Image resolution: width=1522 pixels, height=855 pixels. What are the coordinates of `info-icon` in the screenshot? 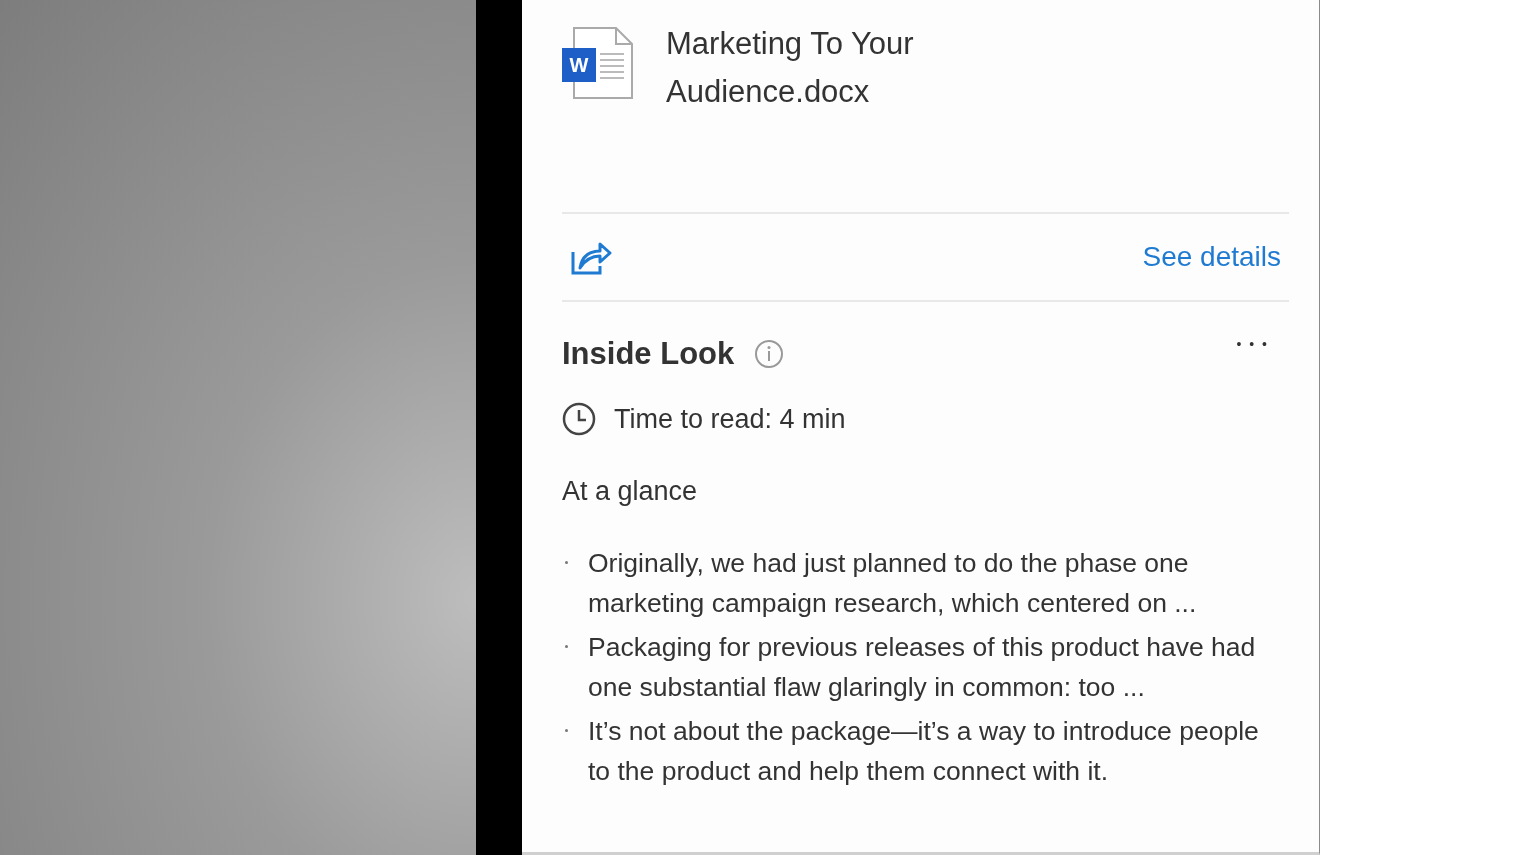 It's located at (769, 354).